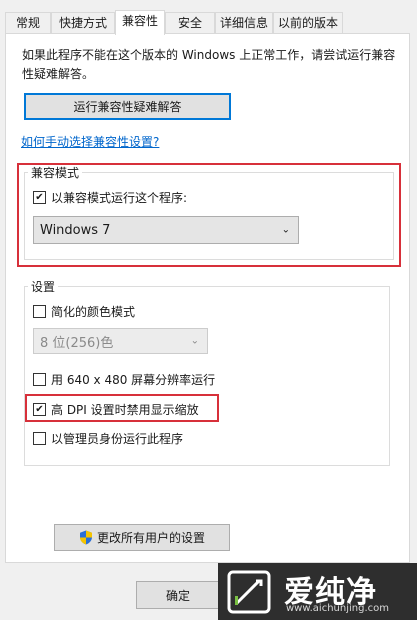 The width and height of the screenshot is (417, 620). I want to click on high-dpi-label: 高 DPI 设置时禁用显示缩放, so click(125, 410).